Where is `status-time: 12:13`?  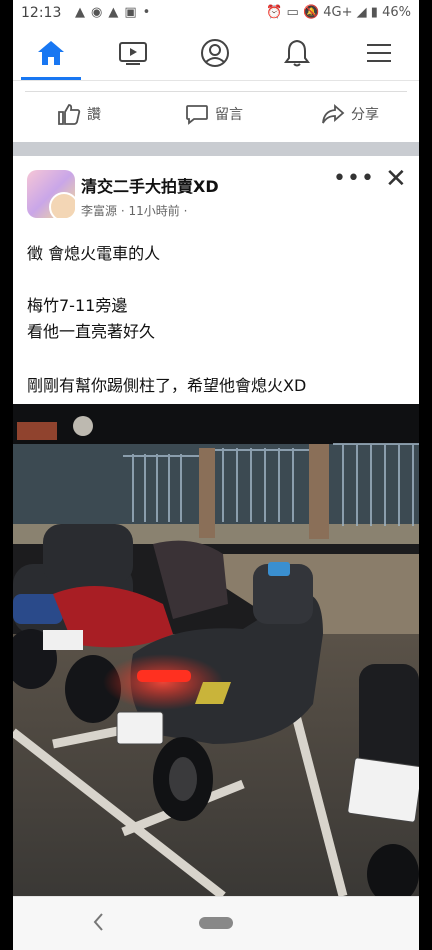 status-time: 12:13 is located at coordinates (41, 13).